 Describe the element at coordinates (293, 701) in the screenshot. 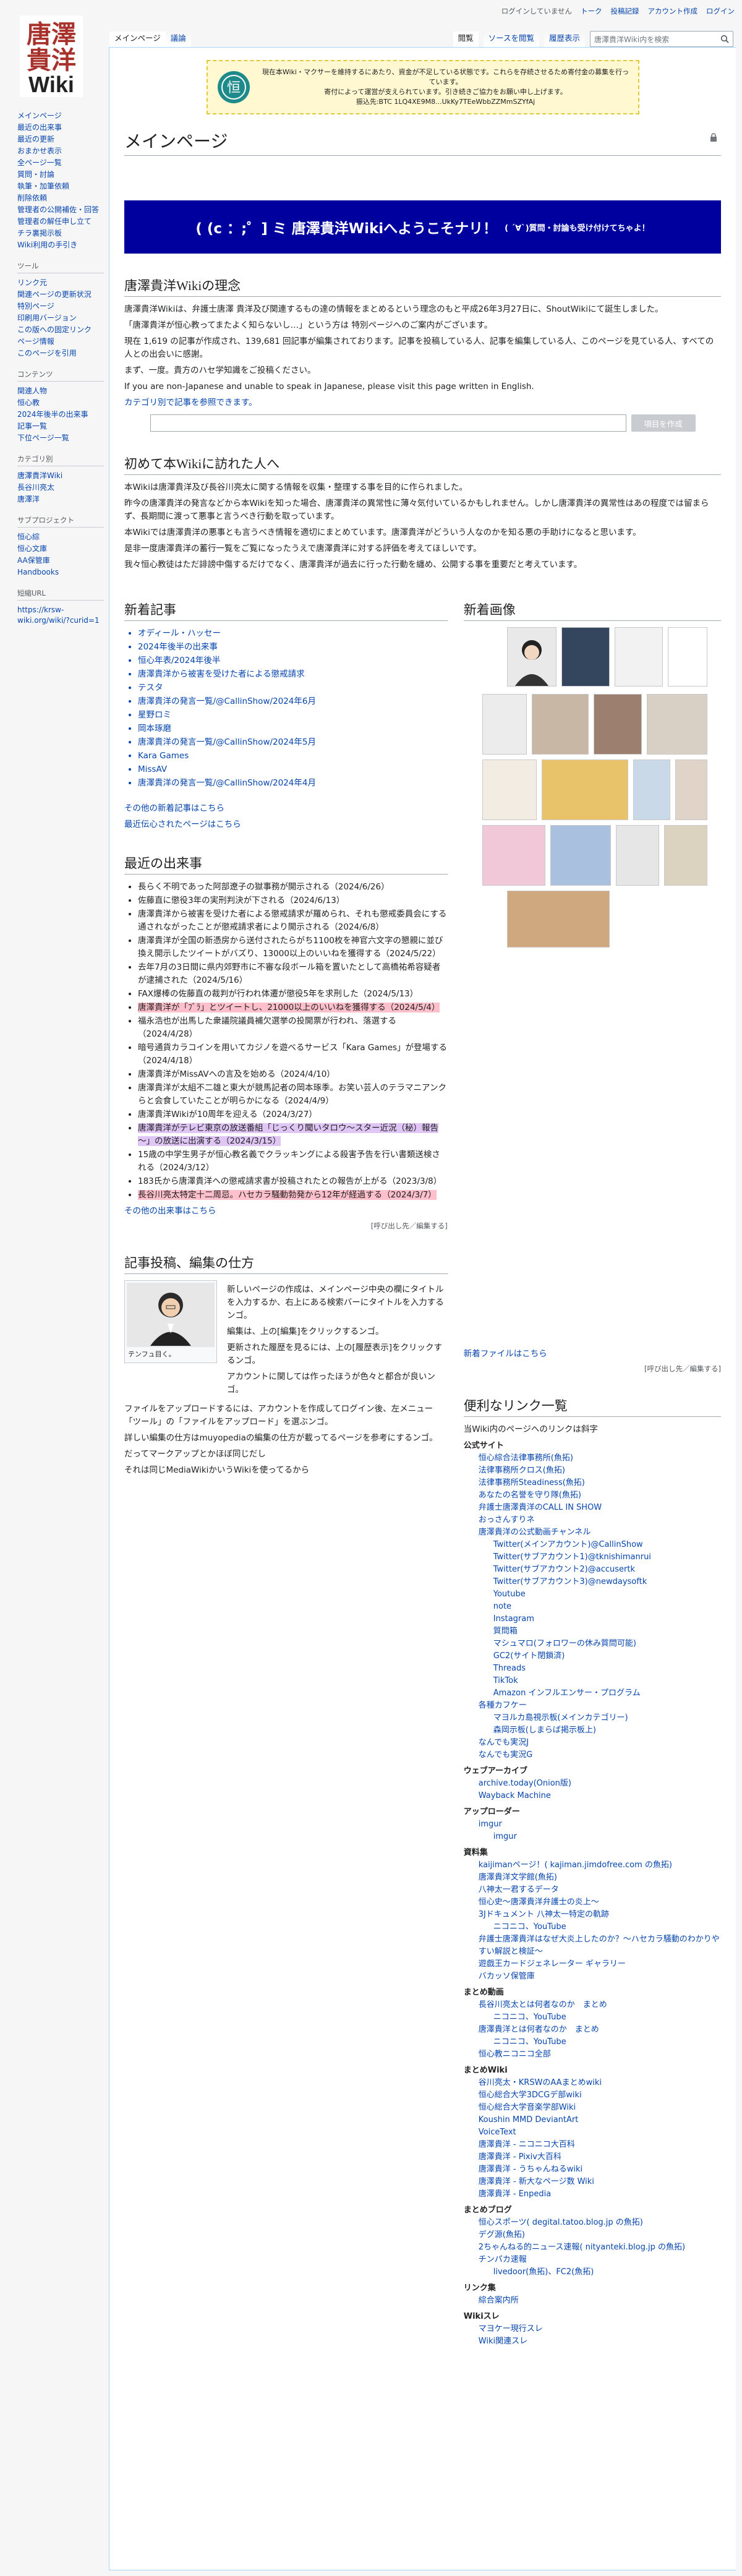

I see `news-item: 唐澤貴洋の発言一覧/@CallinShow/2024年6月` at that location.